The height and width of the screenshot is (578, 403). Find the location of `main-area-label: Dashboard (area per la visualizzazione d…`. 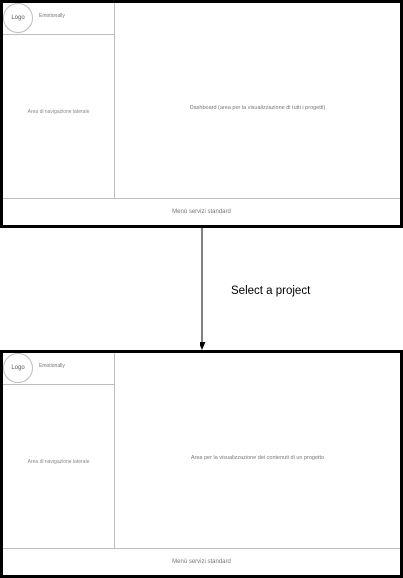

main-area-label: Dashboard (area per la visualizzazione d… is located at coordinates (257, 108).